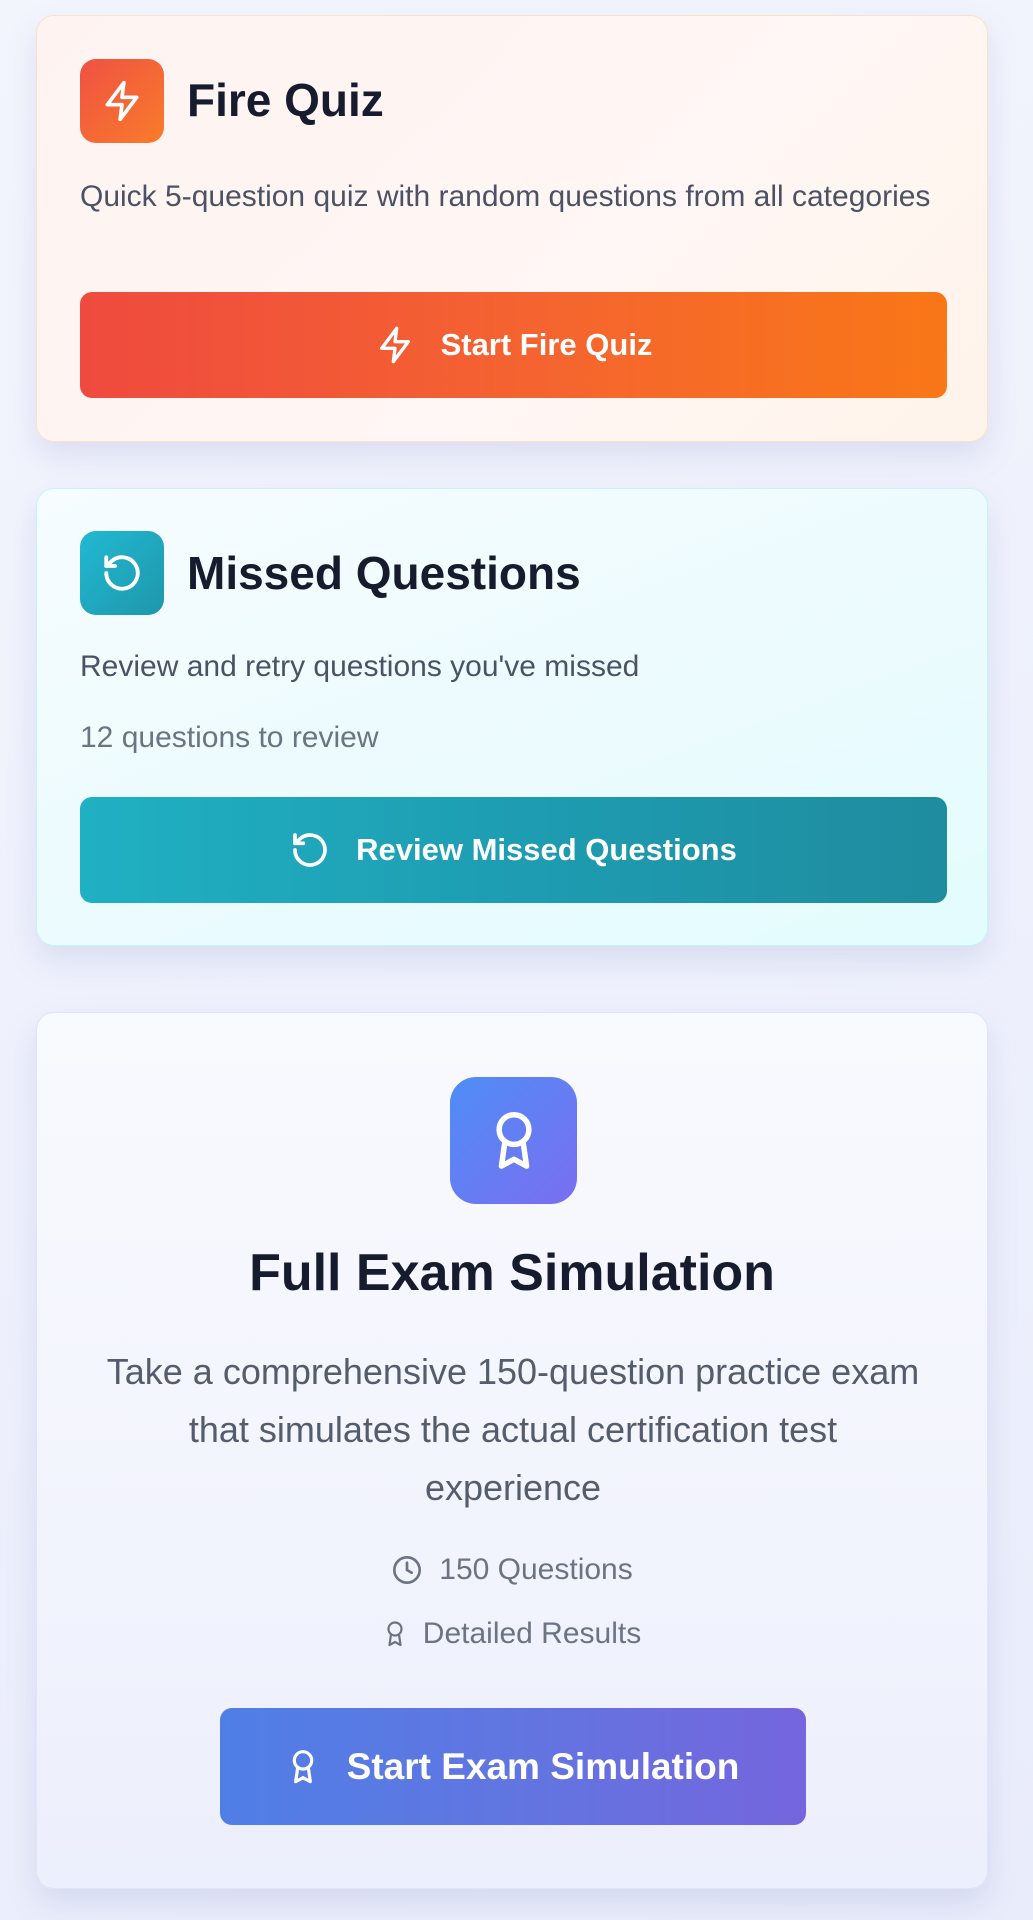 This screenshot has height=1920, width=1033. I want to click on missed-questions-count: 12 questions to review, so click(229, 737).